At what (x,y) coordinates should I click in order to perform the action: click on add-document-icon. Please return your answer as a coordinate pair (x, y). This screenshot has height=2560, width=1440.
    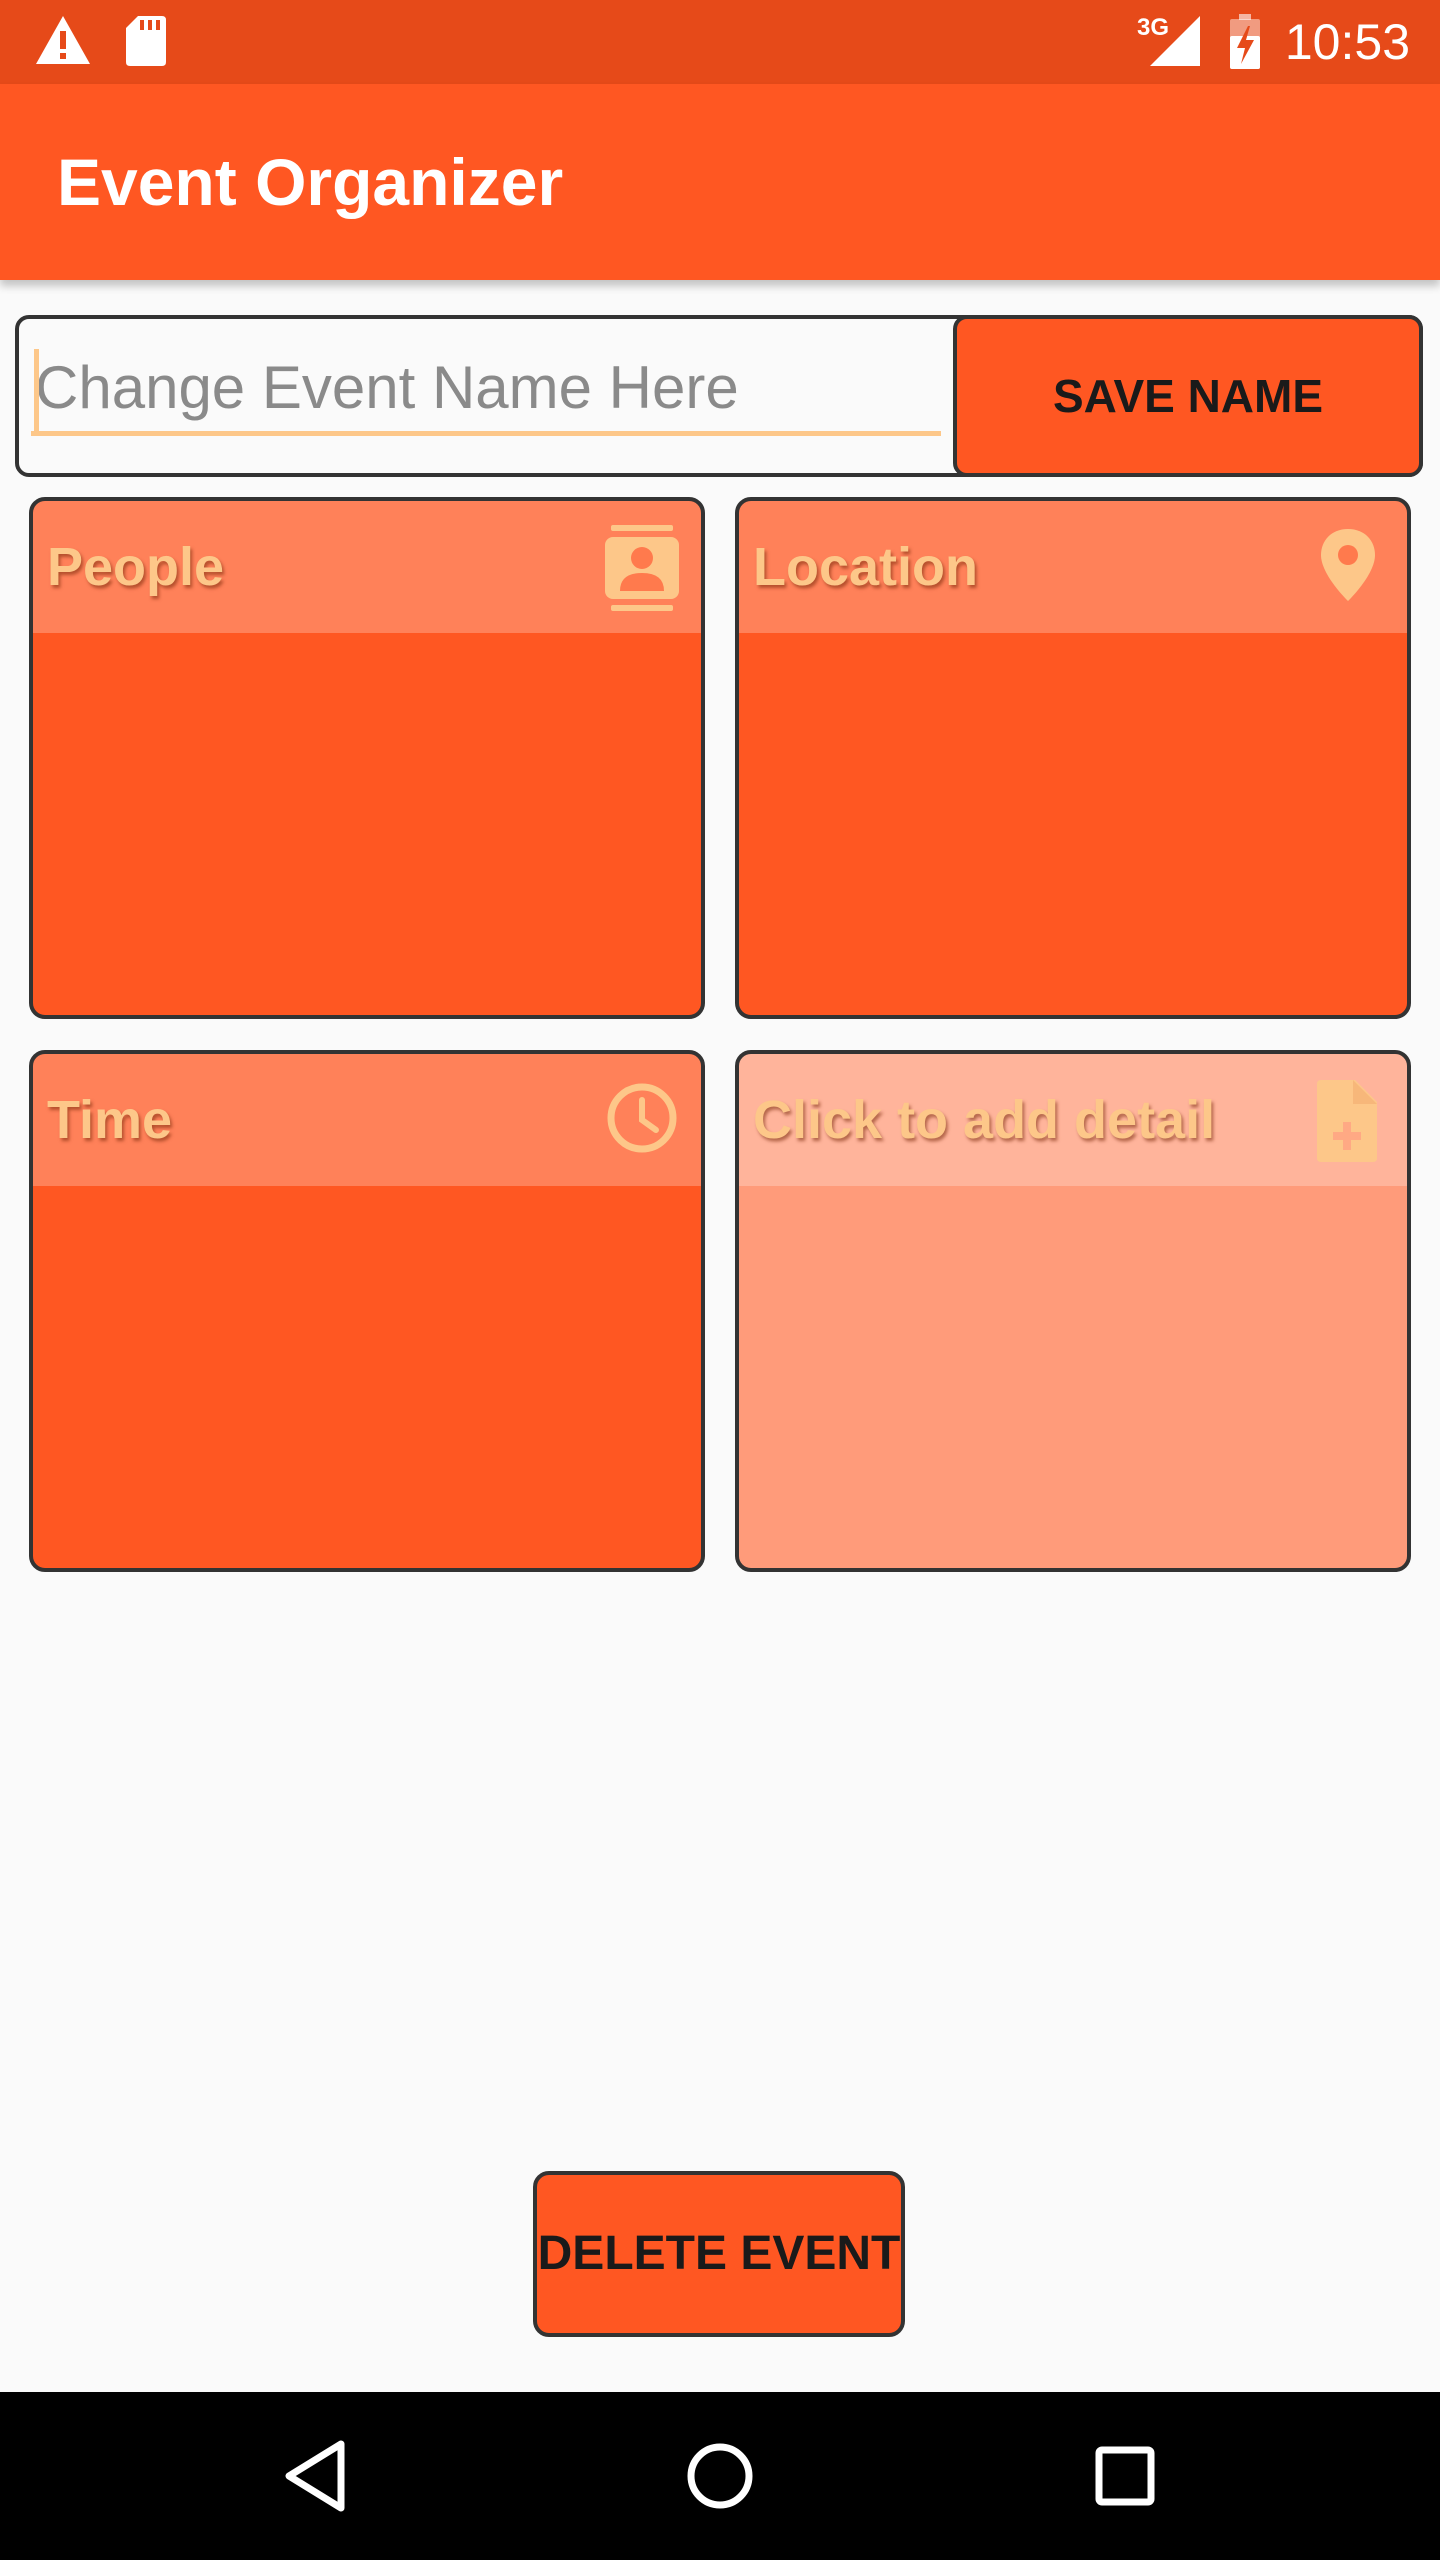
    Looking at the image, I should click on (1347, 1121).